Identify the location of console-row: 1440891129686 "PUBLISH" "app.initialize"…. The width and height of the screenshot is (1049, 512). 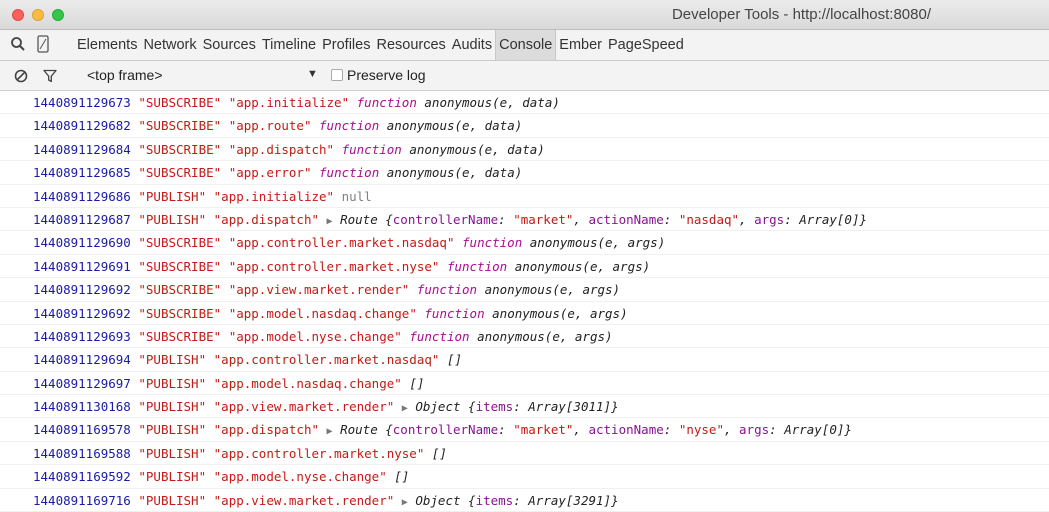
(524, 196).